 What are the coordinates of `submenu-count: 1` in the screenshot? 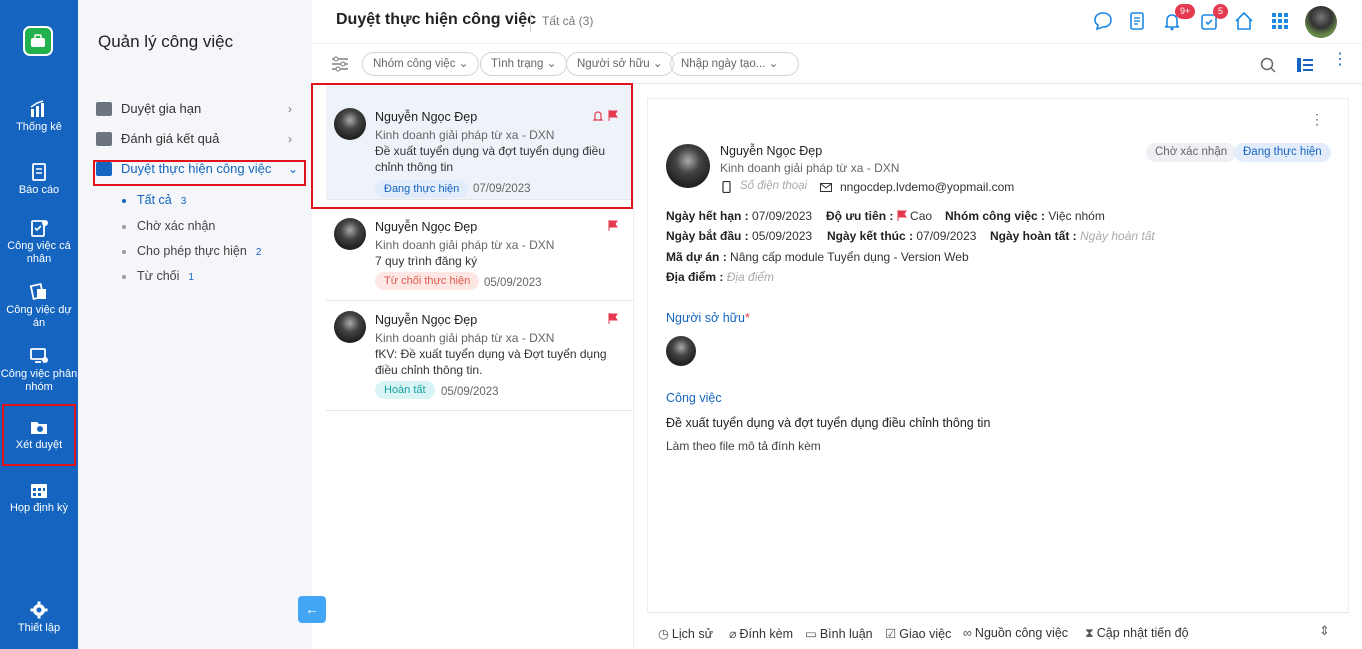 It's located at (191, 277).